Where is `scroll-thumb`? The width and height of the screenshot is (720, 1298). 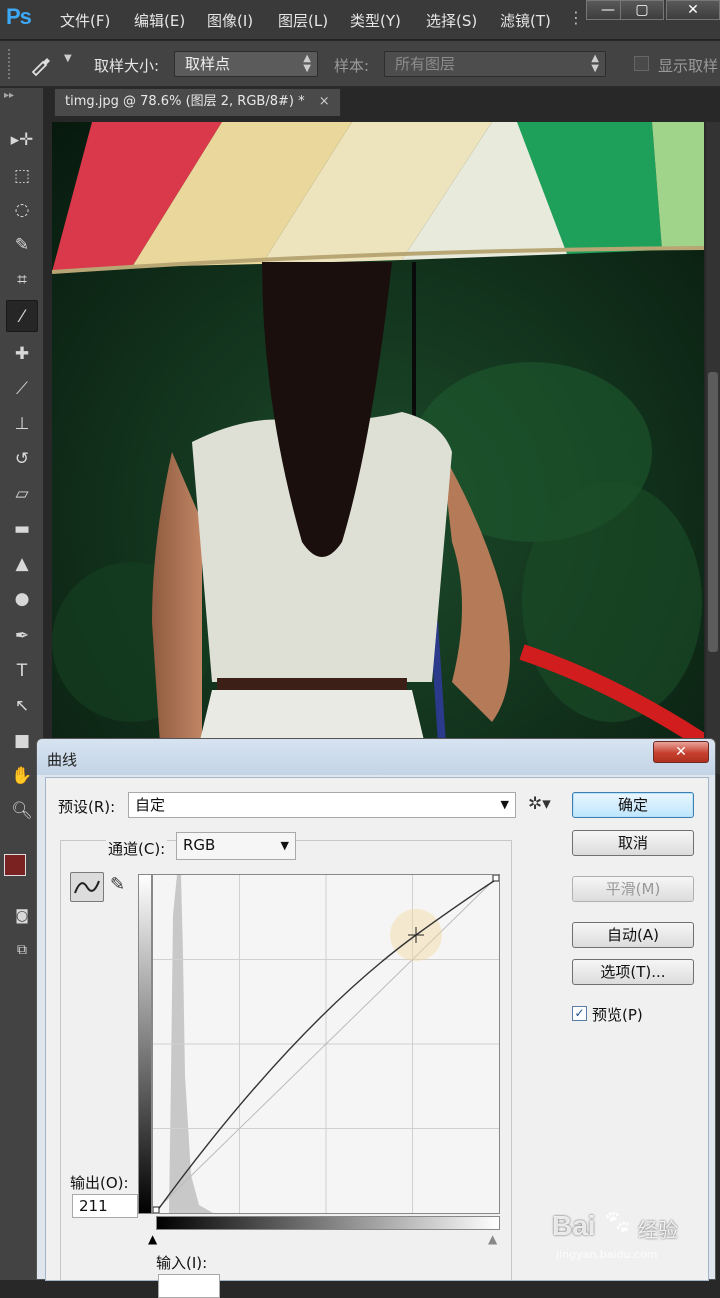 scroll-thumb is located at coordinates (713, 512).